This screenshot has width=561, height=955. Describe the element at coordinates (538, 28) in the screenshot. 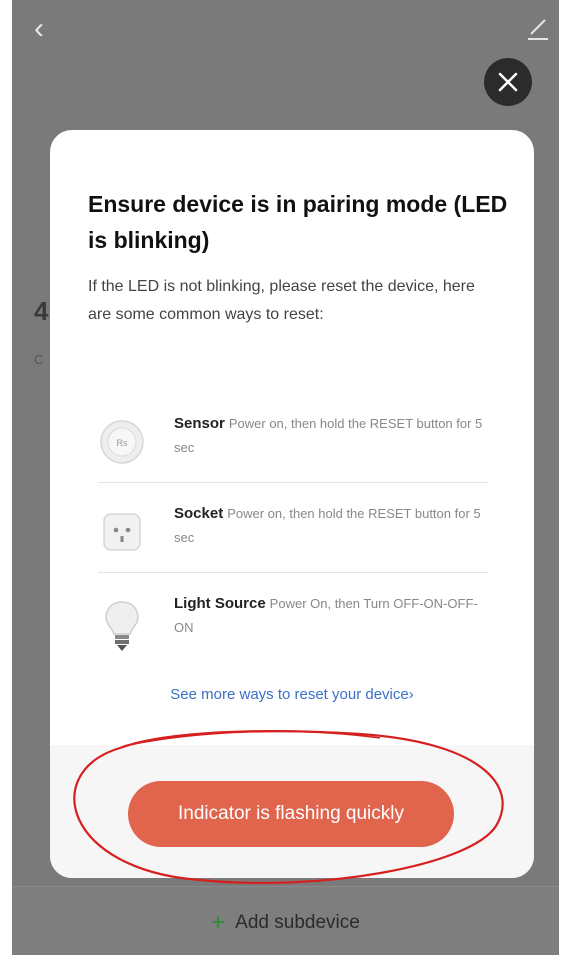

I see `edit-icon` at that location.